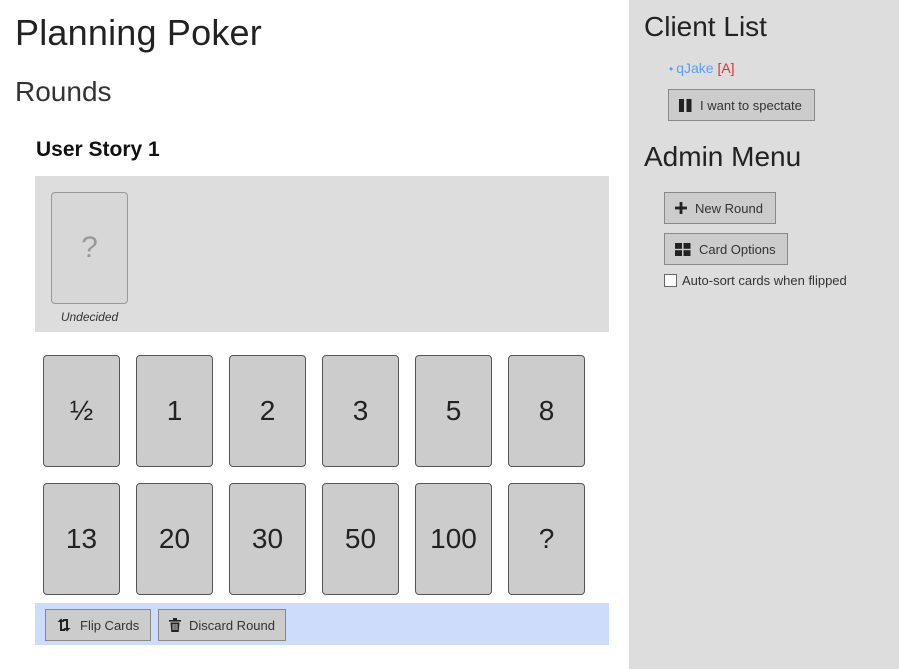 The width and height of the screenshot is (899, 669). Describe the element at coordinates (174, 411) in the screenshot. I see `deck-card: 1` at that location.